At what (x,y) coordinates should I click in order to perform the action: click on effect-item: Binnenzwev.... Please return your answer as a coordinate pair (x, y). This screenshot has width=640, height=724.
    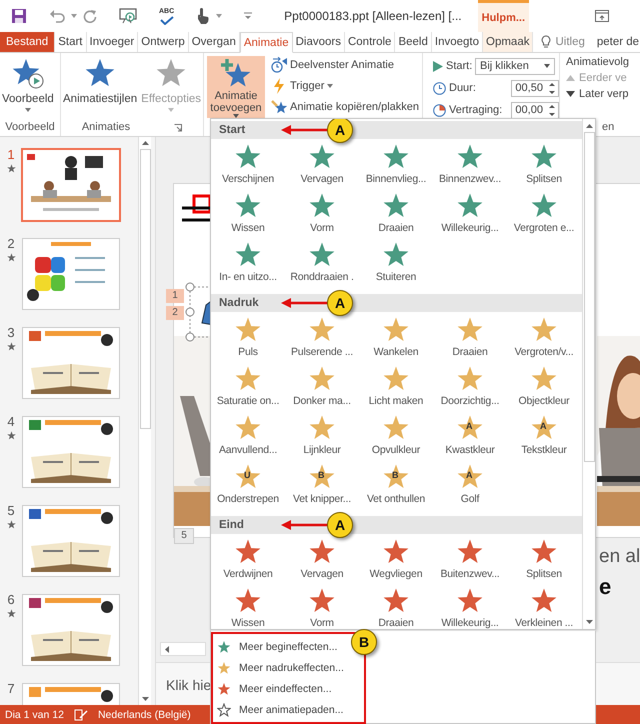
    Looking at the image, I should click on (470, 167).